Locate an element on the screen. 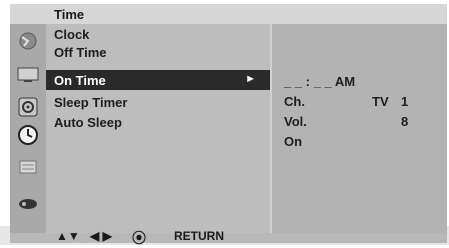  return-label: RETURN is located at coordinates (199, 236).